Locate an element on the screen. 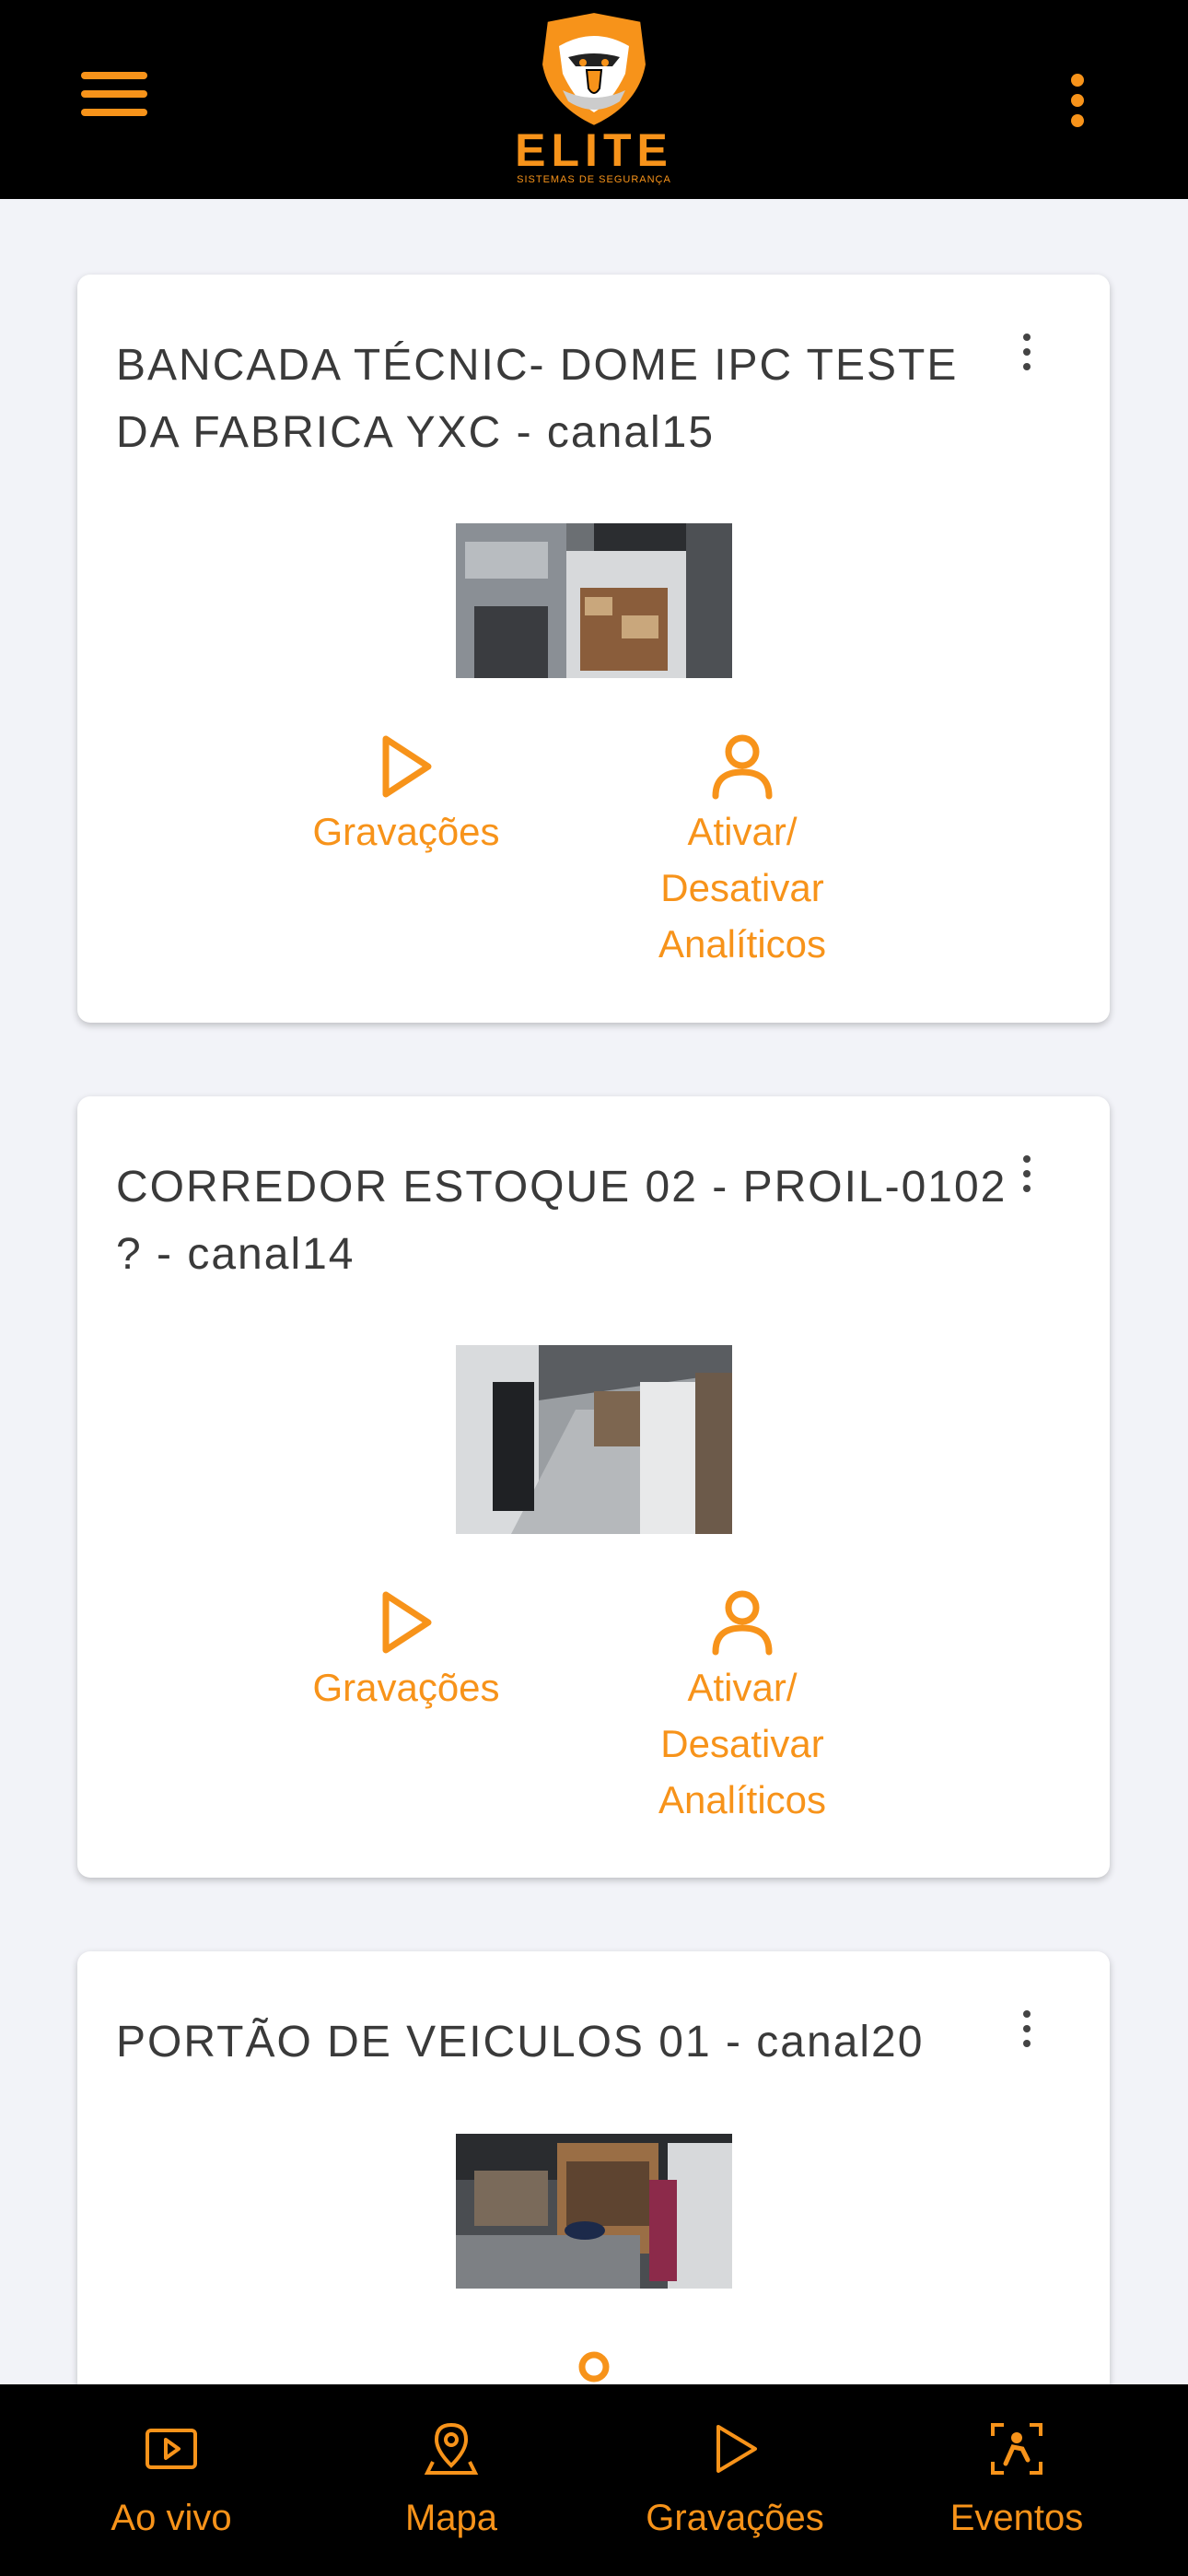 The height and width of the screenshot is (2576, 1188). person-detect-icon is located at coordinates (1016, 2449).